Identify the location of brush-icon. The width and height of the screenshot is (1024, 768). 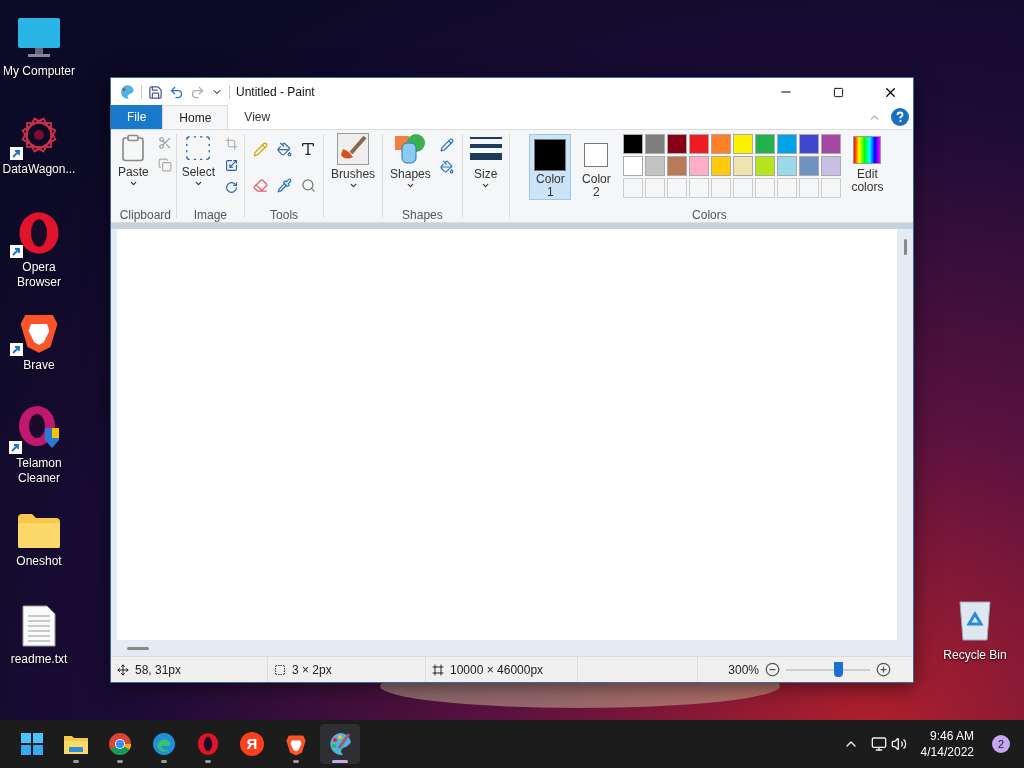
(353, 149).